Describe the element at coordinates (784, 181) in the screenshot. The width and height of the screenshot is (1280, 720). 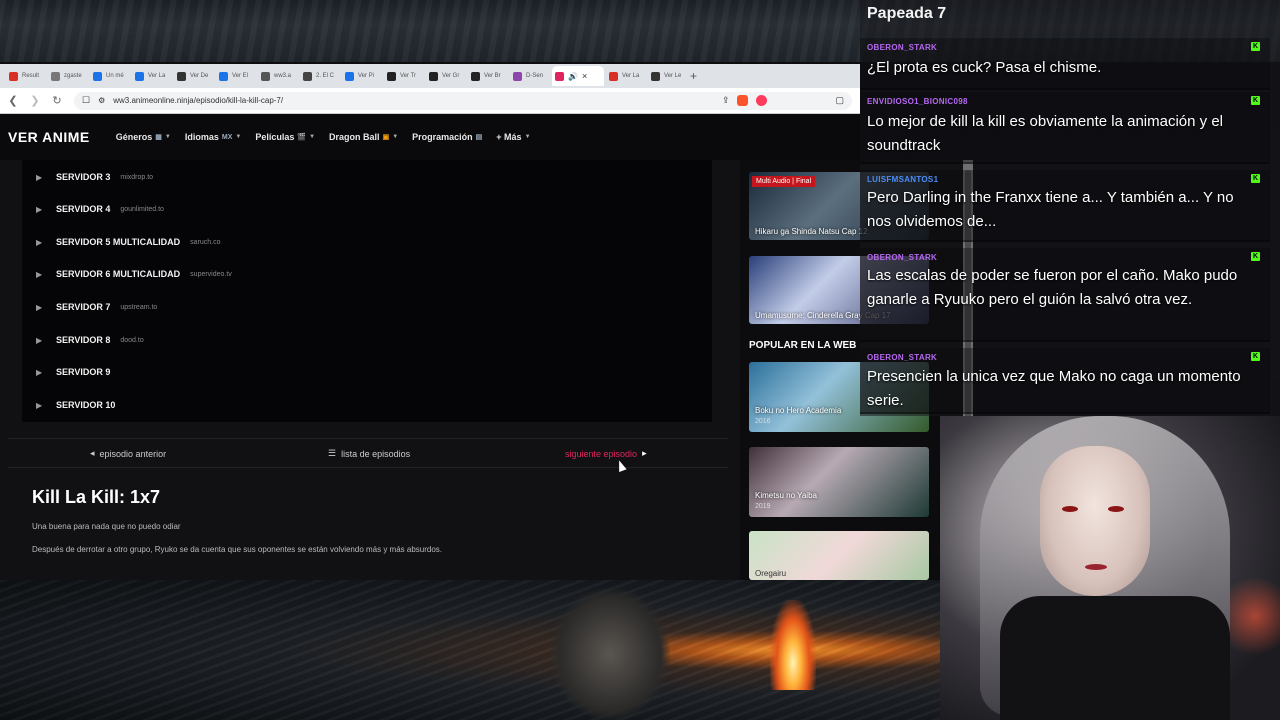
I see `card-badge: Multi Audio | Final` at that location.